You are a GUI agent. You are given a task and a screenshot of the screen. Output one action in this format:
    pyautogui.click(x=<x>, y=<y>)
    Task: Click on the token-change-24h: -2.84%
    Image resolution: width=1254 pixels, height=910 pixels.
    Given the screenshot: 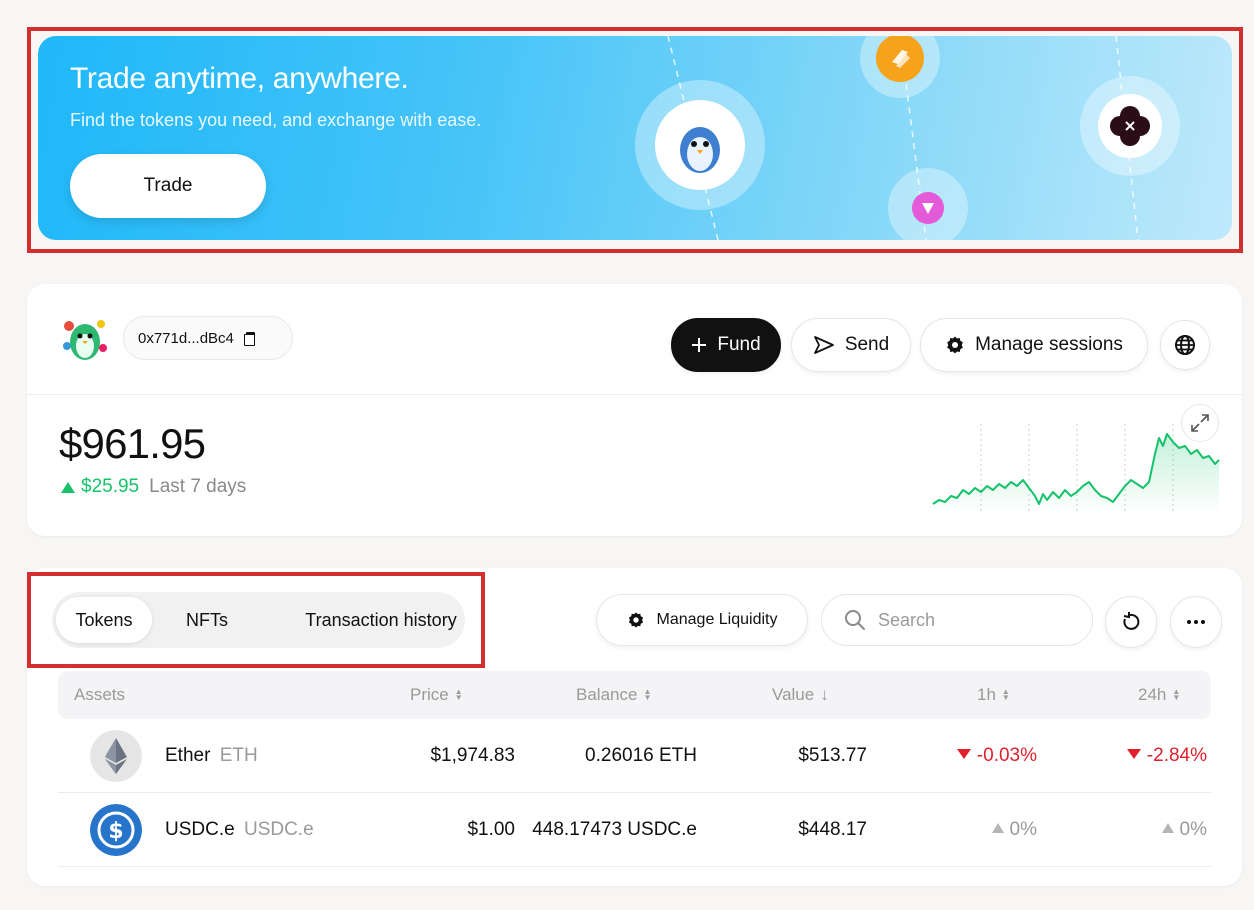 What is the action you would take?
    pyautogui.click(x=1166, y=756)
    